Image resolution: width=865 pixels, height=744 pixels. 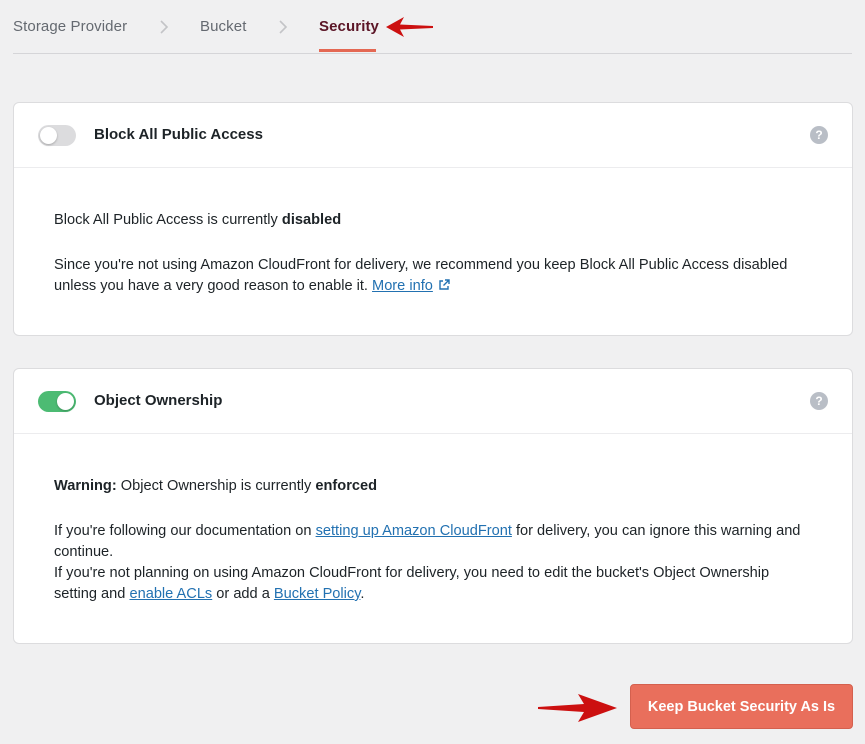 What do you see at coordinates (223, 26) in the screenshot?
I see `step-bucket: Bucket` at bounding box center [223, 26].